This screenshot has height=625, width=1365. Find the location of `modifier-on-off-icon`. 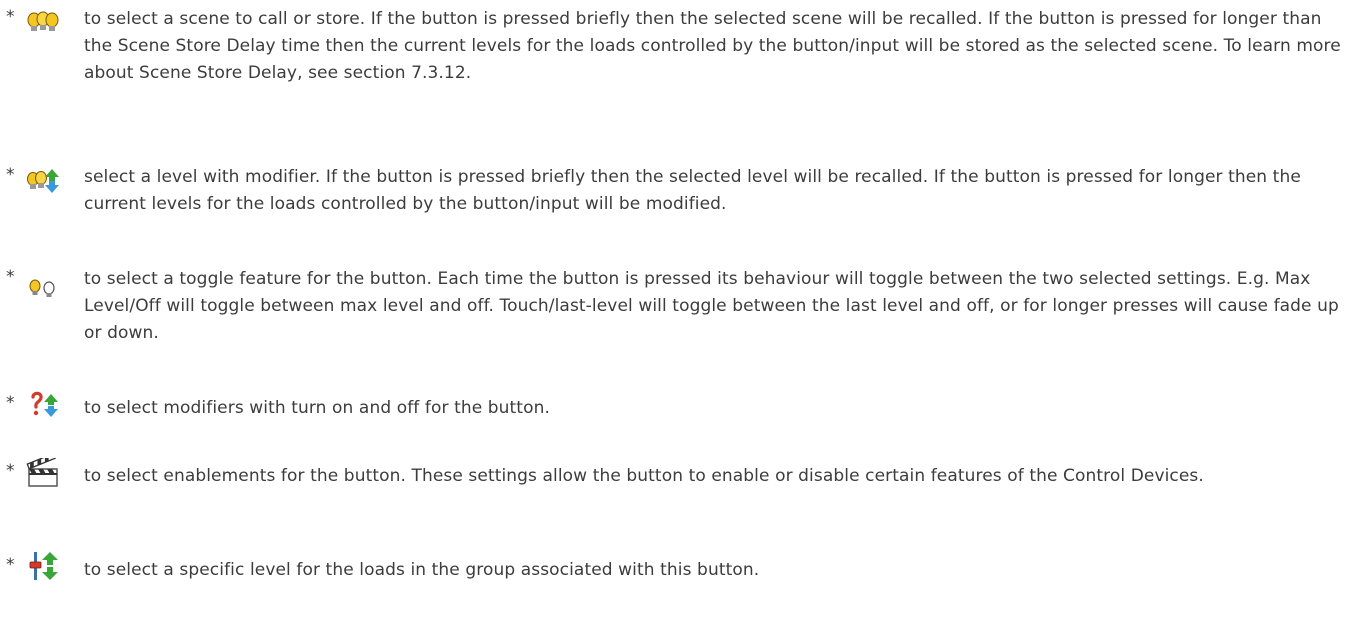

modifier-on-off-icon is located at coordinates (43, 405).